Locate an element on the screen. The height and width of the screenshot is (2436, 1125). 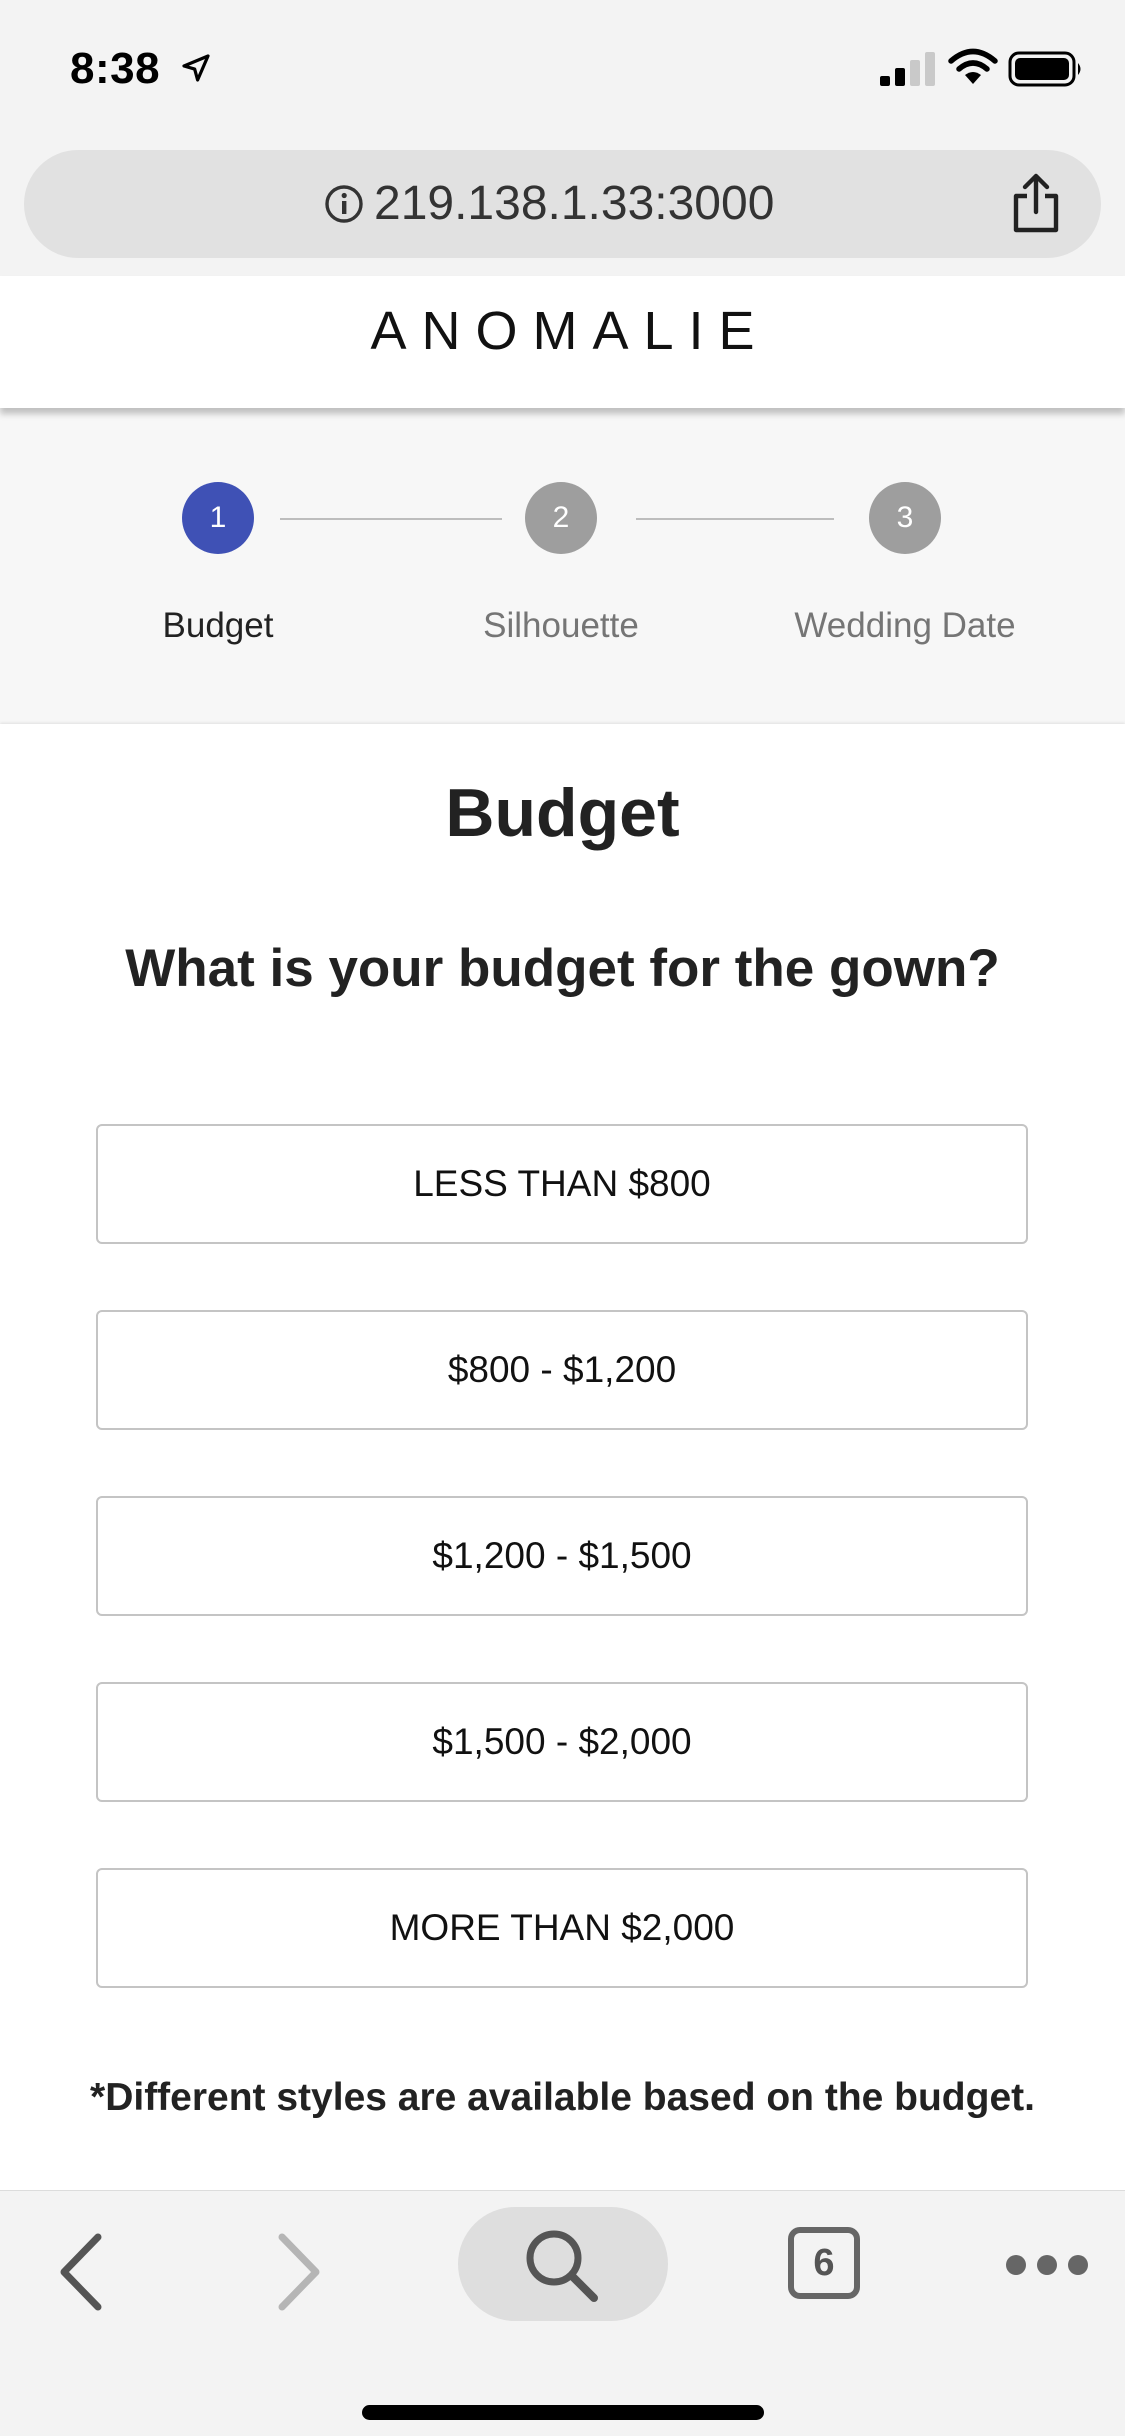
brand-logo: ANOMALIE is located at coordinates (562, 331).